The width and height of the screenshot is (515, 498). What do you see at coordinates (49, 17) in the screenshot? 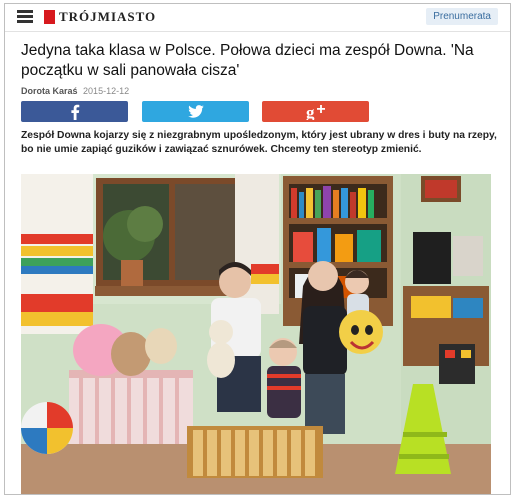
I see `logo-mark` at bounding box center [49, 17].